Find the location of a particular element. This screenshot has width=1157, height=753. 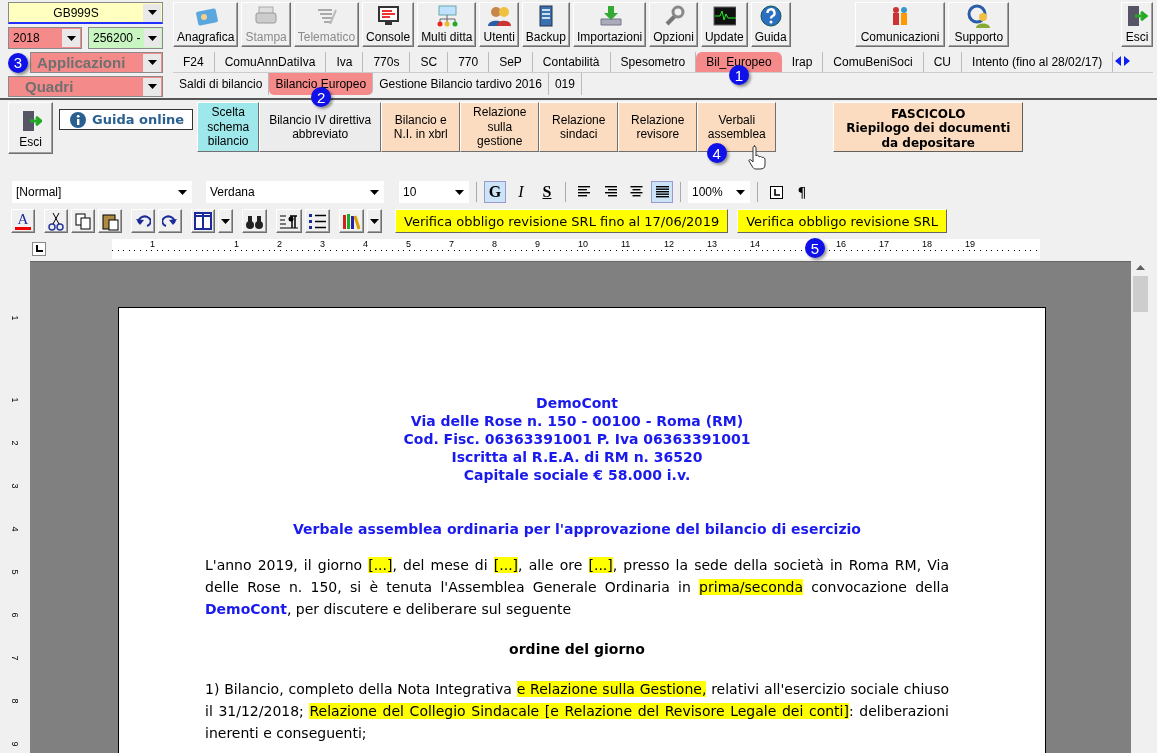

company-dropdown: GB999S is located at coordinates (85, 13).